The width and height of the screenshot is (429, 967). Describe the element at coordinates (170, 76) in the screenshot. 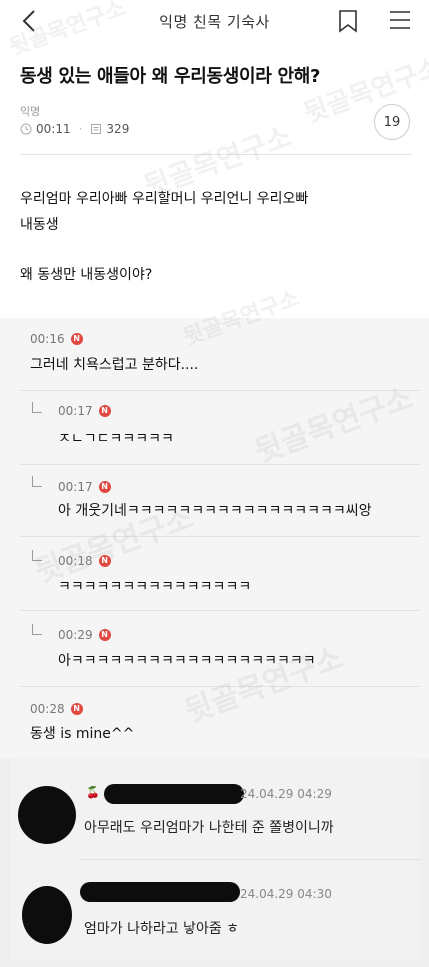

I see `post-title: 동생 있는 애들아 왜 우리동생이라 안해?` at that location.